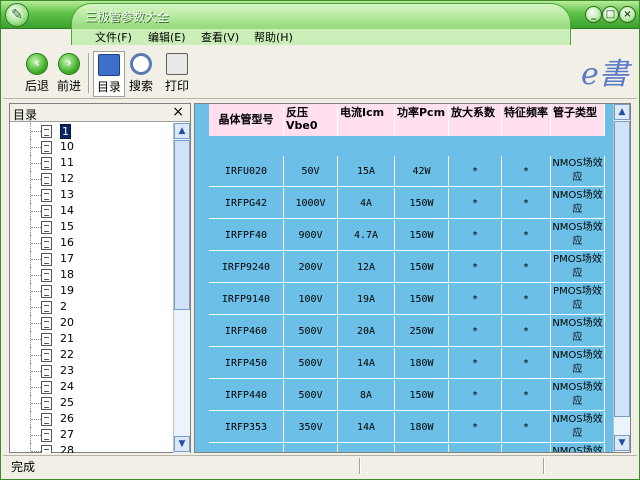 The height and width of the screenshot is (480, 640). What do you see at coordinates (92, 179) in the screenshot?
I see `tree-item: 12` at bounding box center [92, 179].